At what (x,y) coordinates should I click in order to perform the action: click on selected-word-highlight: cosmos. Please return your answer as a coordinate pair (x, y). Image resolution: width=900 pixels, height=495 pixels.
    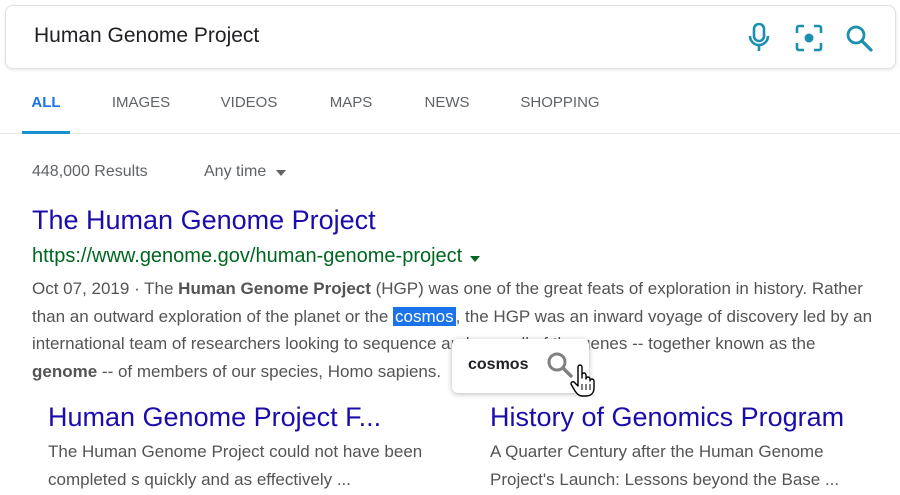
    Looking at the image, I should click on (424, 316).